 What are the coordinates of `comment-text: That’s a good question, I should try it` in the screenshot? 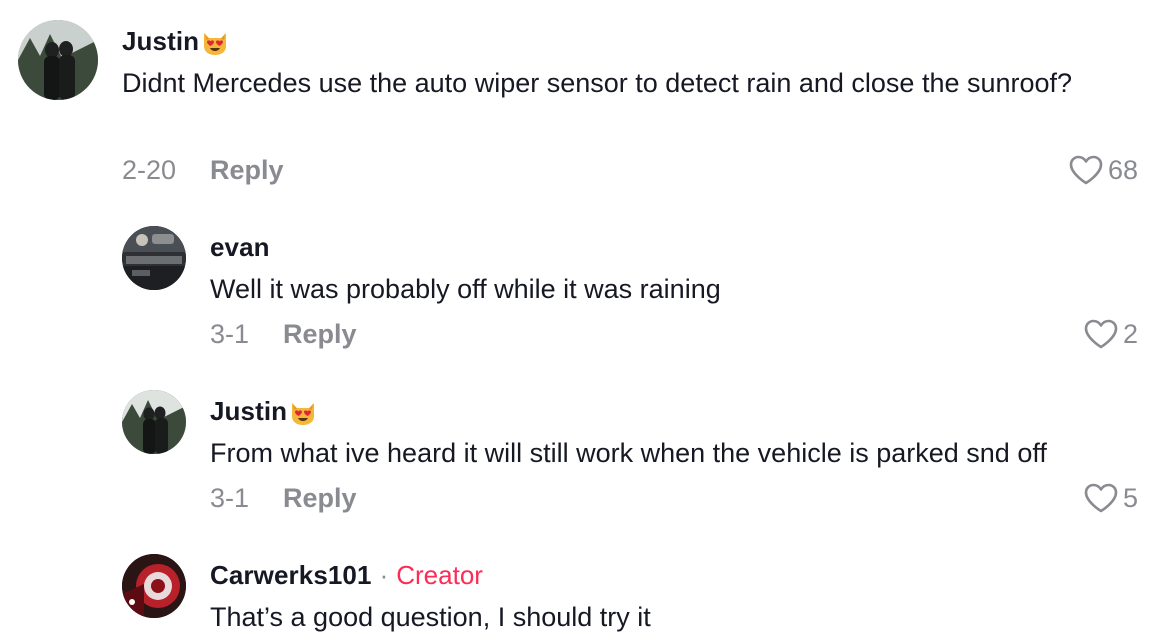 It's located at (430, 617).